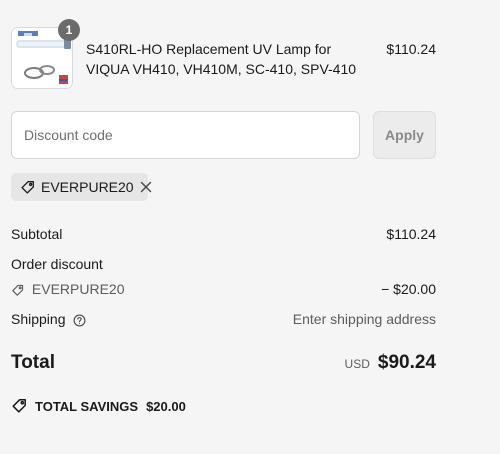  Describe the element at coordinates (406, 362) in the screenshot. I see `total-amount: $90.24` at that location.